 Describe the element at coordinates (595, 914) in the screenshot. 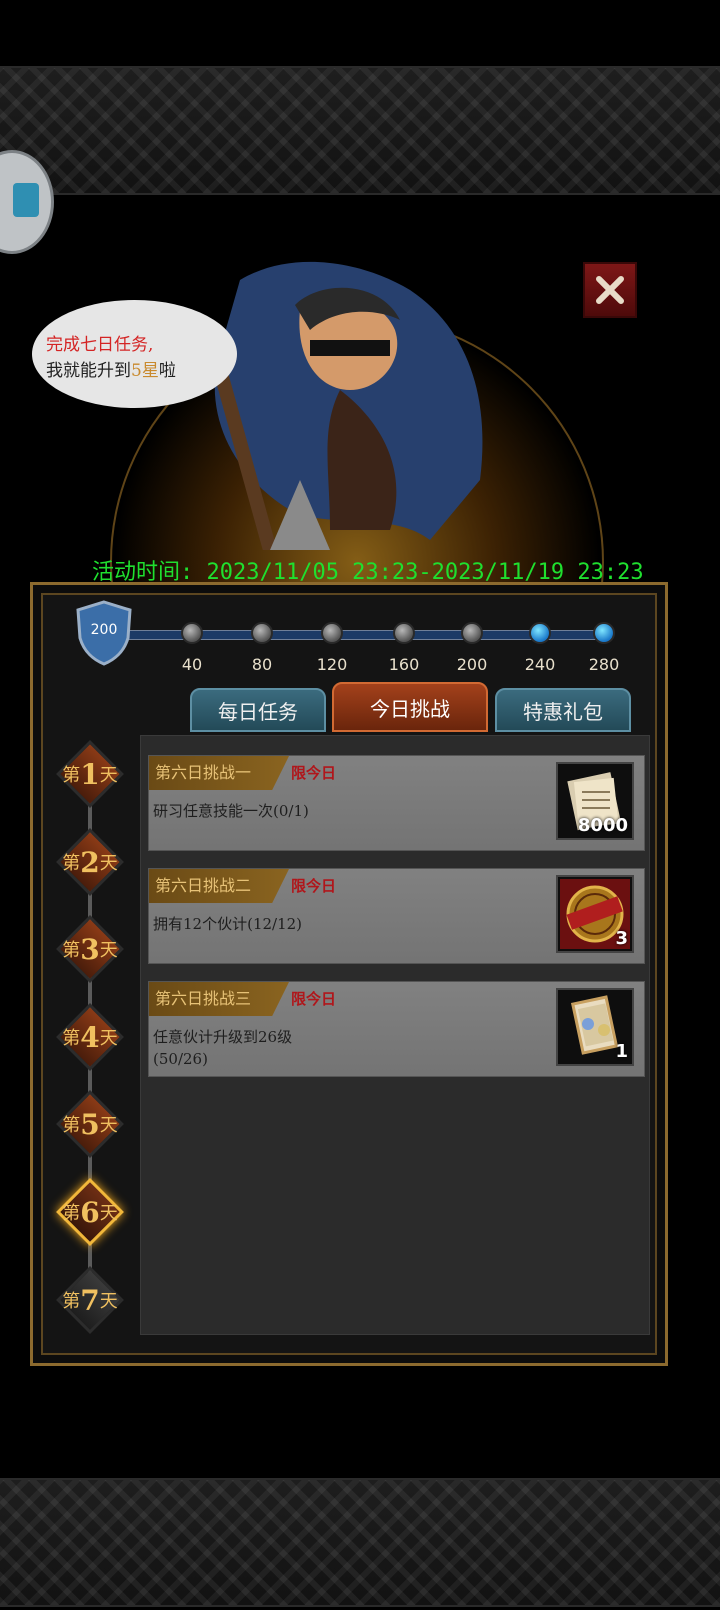

I see `reward-slot: 3` at that location.